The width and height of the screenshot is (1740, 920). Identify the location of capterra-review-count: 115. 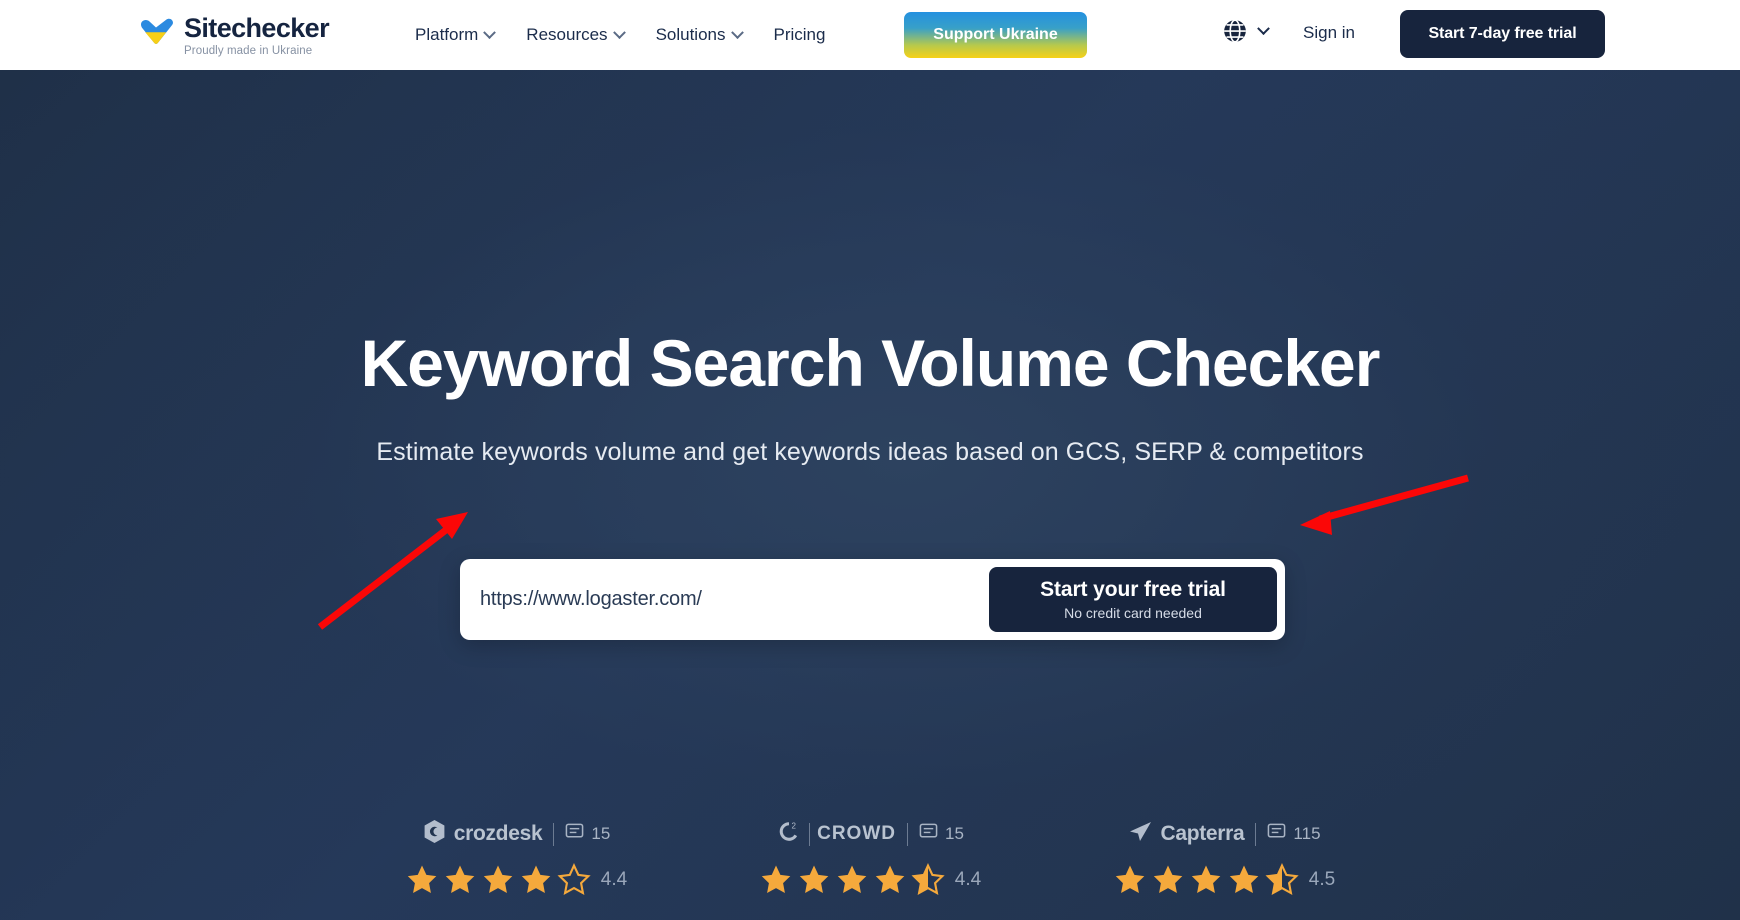
(1294, 834).